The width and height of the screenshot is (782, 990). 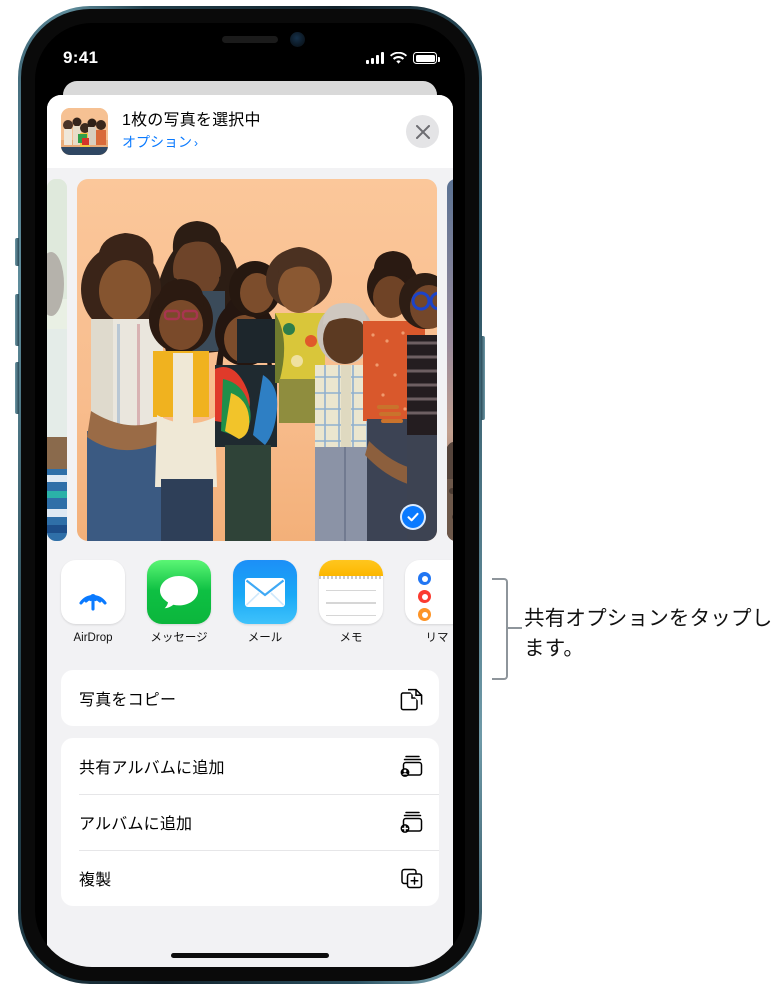 I want to click on status-bar: 9:41, so click(x=250, y=58).